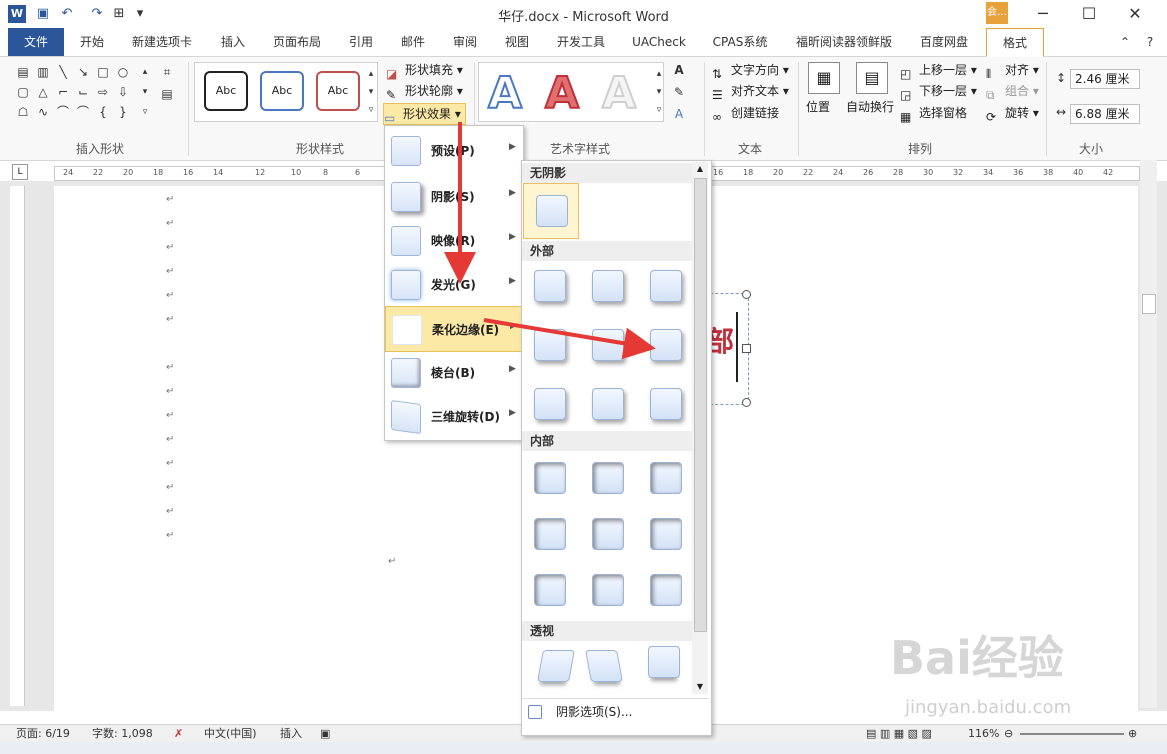 The image size is (1167, 754). Describe the element at coordinates (745, 113) in the screenshot. I see `create-link-button: ∞ 创建链接` at that location.